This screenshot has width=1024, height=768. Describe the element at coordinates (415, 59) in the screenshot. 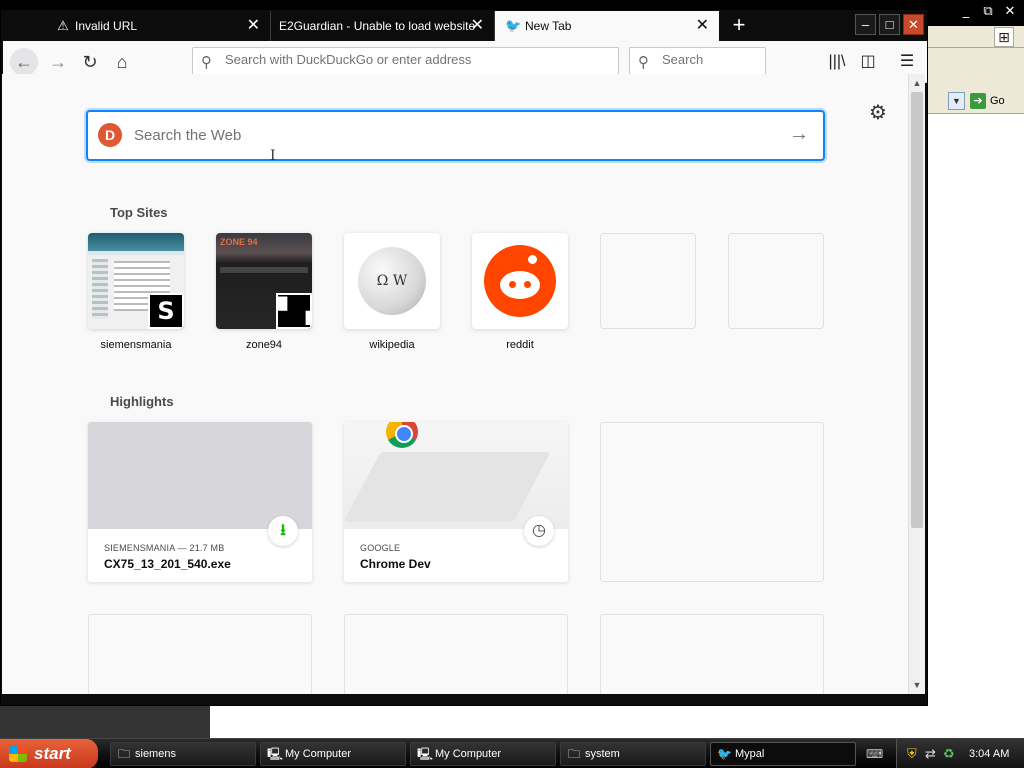

I see `url-input` at that location.